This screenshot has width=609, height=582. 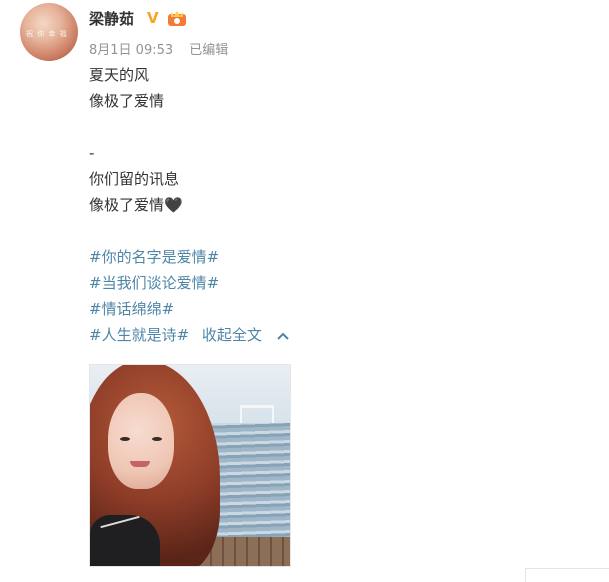 What do you see at coordinates (190, 465) in the screenshot?
I see `post-photo` at bounding box center [190, 465].